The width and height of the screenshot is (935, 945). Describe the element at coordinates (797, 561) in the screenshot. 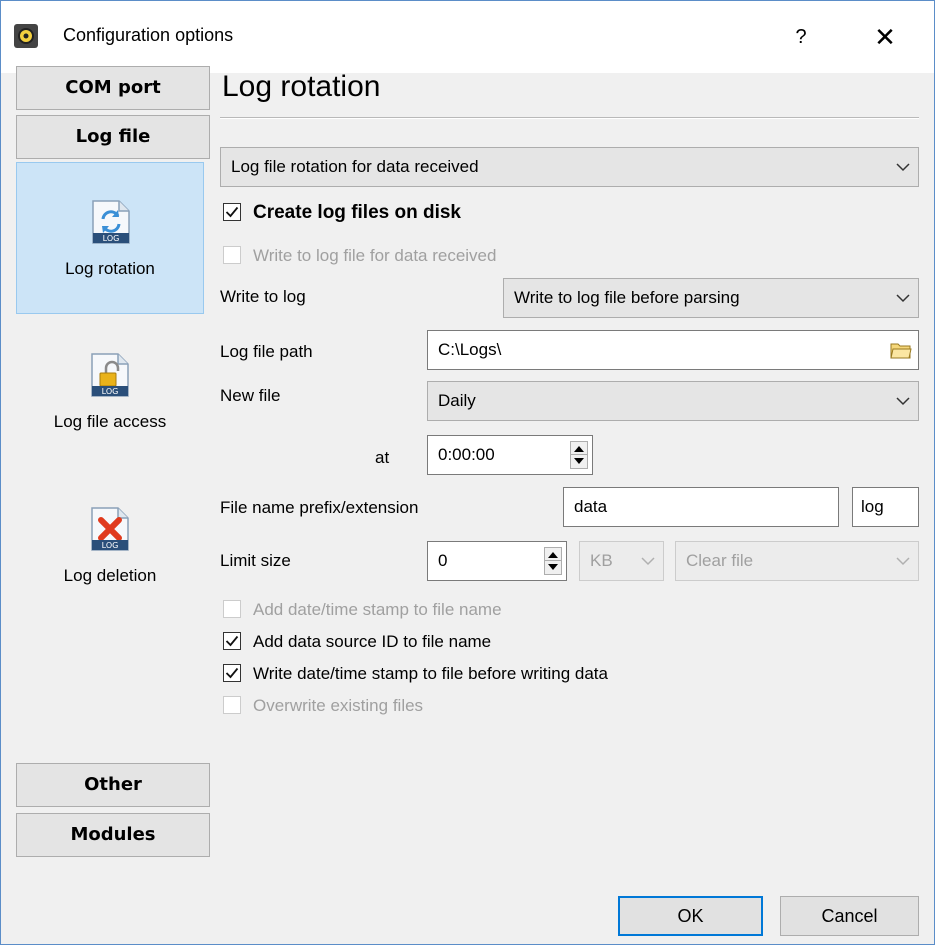

I see `limit-action-select: Clear file` at that location.